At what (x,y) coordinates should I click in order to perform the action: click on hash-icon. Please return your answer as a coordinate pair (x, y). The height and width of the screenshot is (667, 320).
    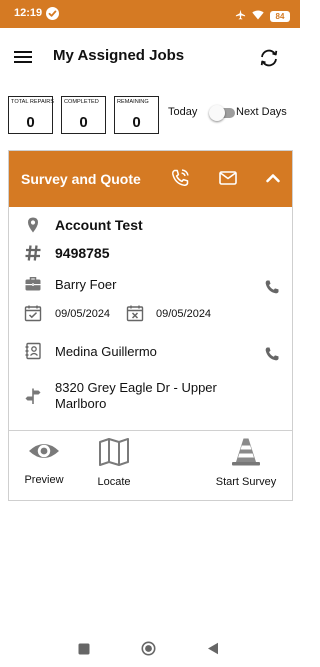
    Looking at the image, I should click on (33, 253).